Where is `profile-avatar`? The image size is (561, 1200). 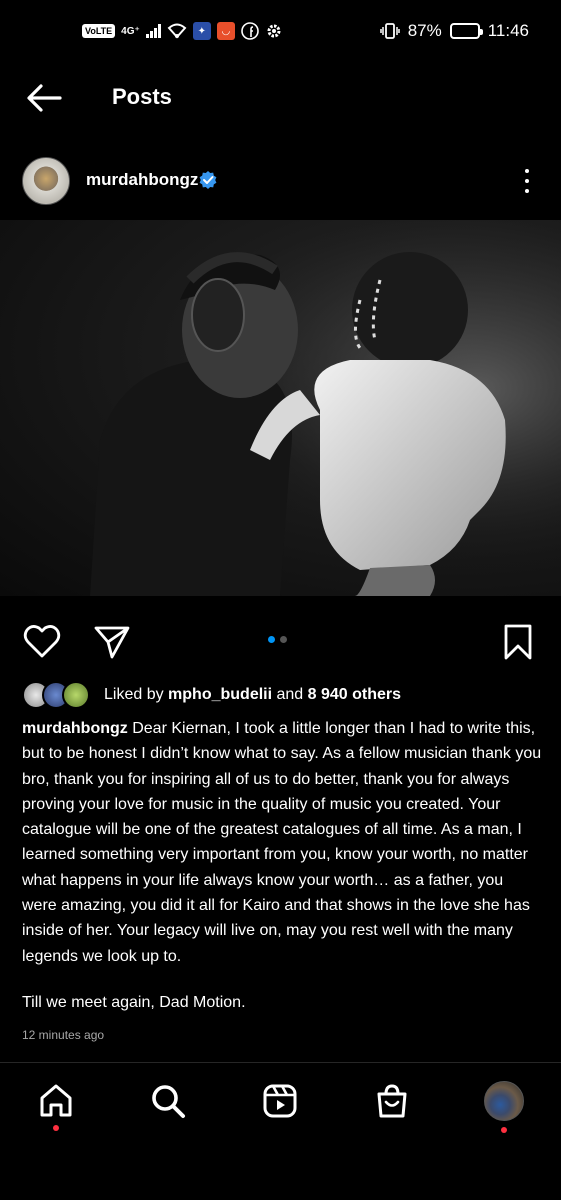
profile-avatar is located at coordinates (504, 1101).